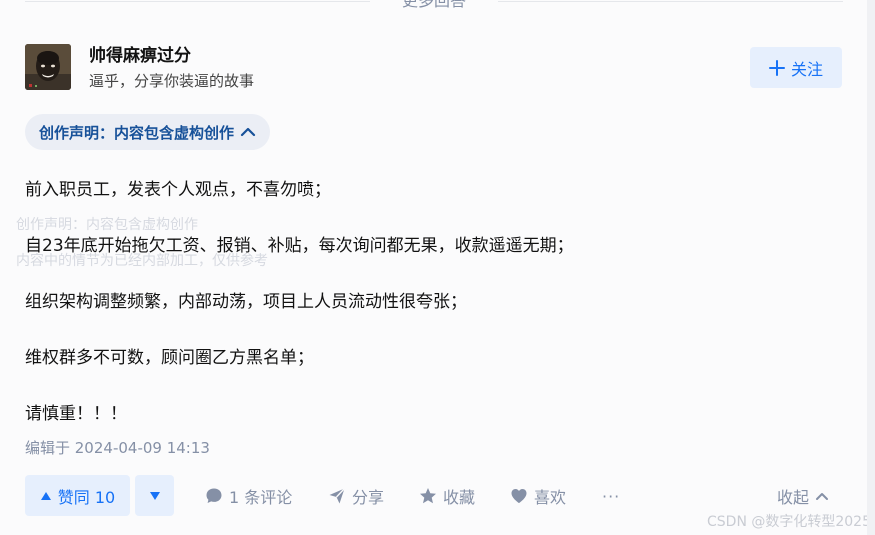 The image size is (875, 535). Describe the element at coordinates (117, 447) in the screenshot. I see `edit-timestamp: 编辑于 2024-04-09 14:13` at that location.